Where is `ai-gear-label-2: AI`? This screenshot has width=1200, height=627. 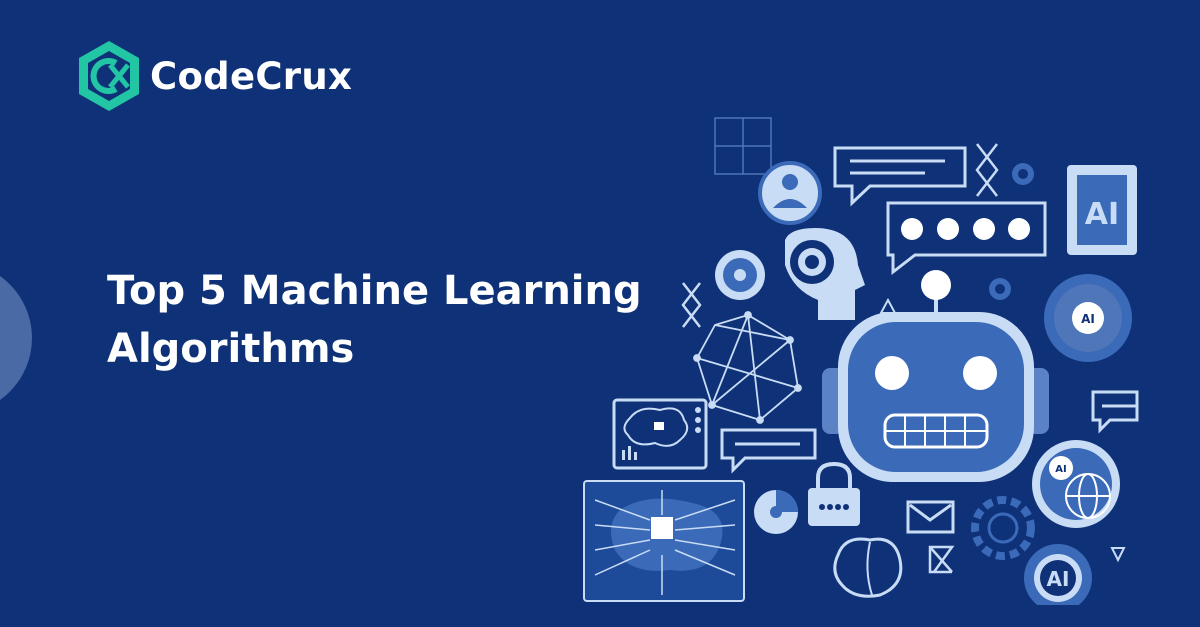 ai-gear-label-2: AI is located at coordinates (1058, 579).